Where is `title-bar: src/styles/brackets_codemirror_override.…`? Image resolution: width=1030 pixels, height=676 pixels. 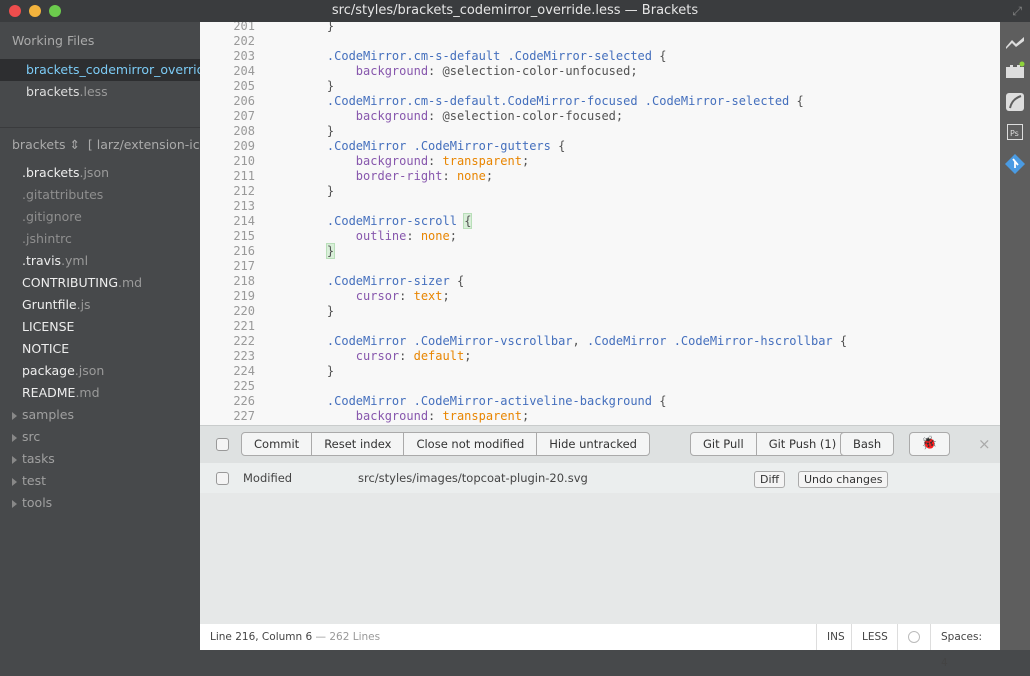 title-bar: src/styles/brackets_codemirror_override.… is located at coordinates (515, 11).